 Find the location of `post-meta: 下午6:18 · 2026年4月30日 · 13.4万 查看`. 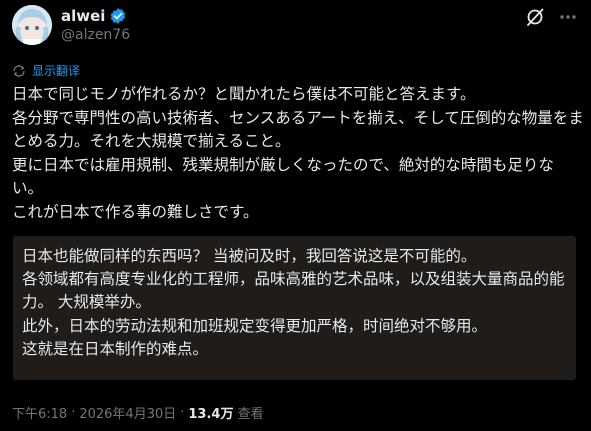

post-meta: 下午6:18 · 2026年4月30日 · 13.4万 查看 is located at coordinates (137, 412).